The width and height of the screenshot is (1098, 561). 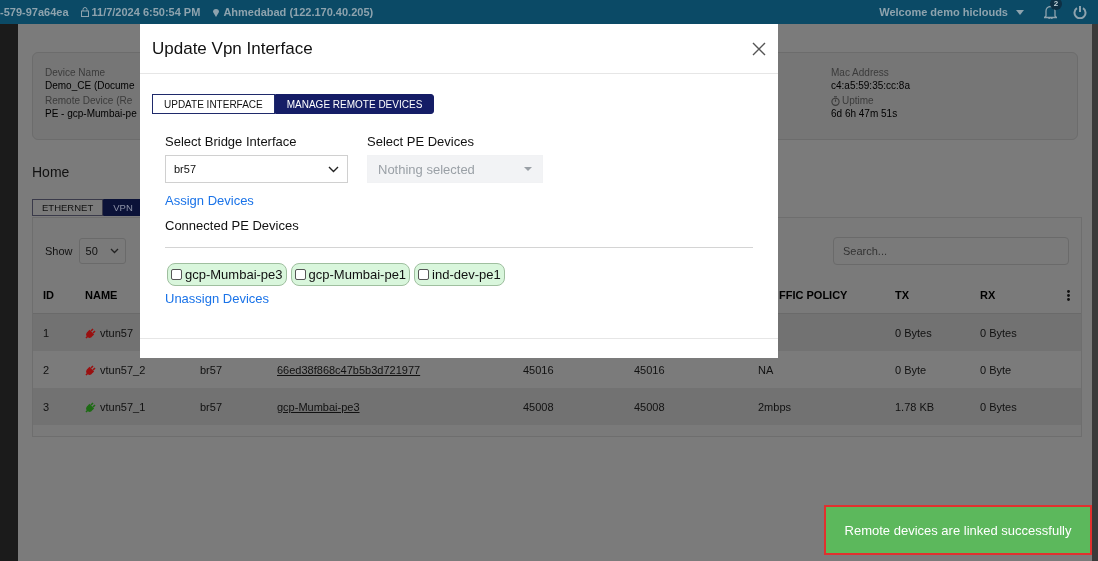 What do you see at coordinates (421, 141) in the screenshot?
I see `field-label: Select PE Devices` at bounding box center [421, 141].